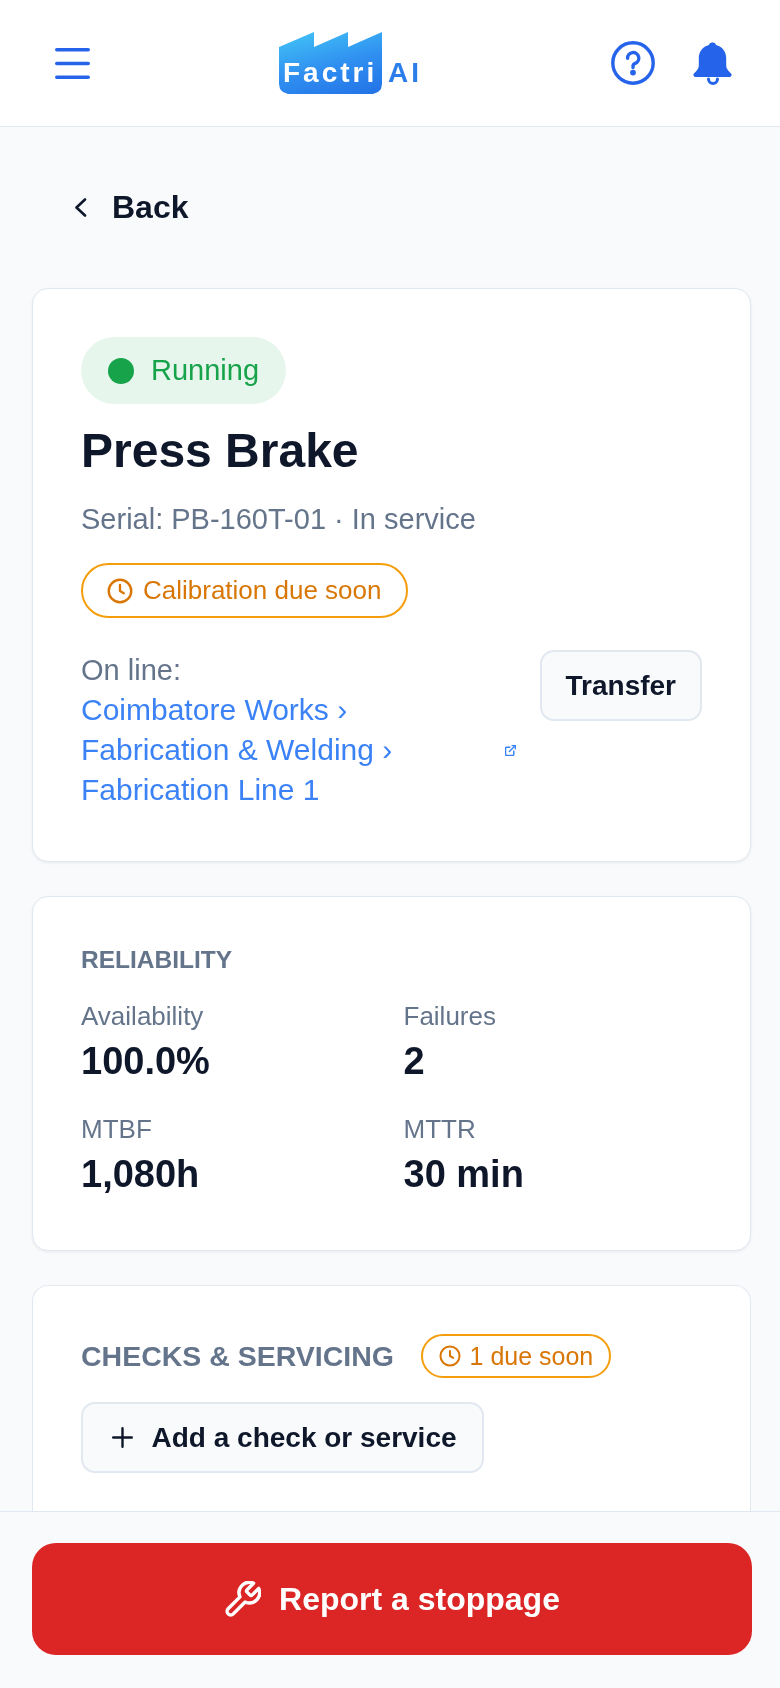 The image size is (780, 1688). Describe the element at coordinates (131, 207) in the screenshot. I see `back-link: Back` at that location.